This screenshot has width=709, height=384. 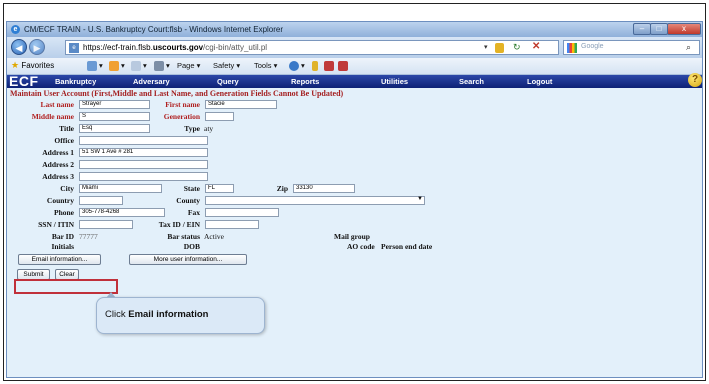 I want to click on ao-code-label: AO code, so click(x=361, y=246).